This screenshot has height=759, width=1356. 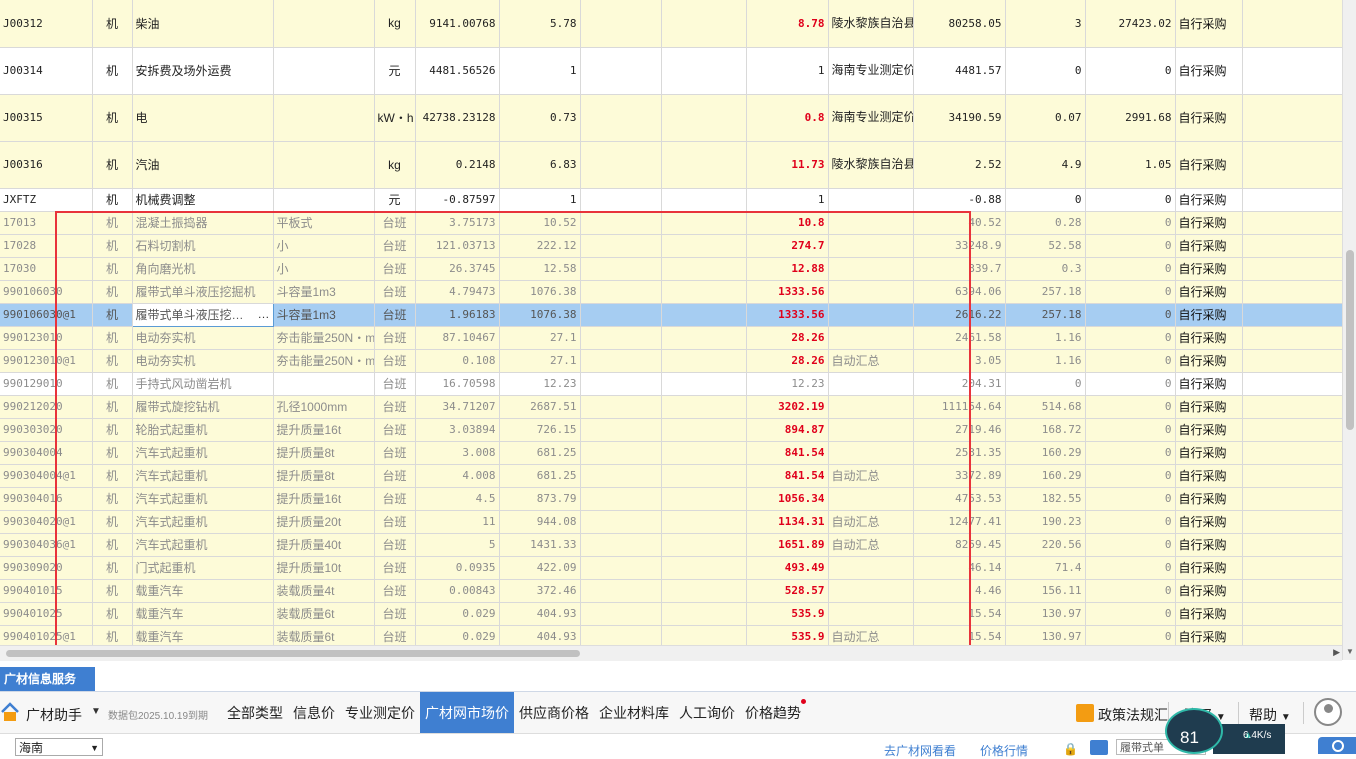 What do you see at coordinates (46, 269) in the screenshot?
I see `cell-code: 17030` at bounding box center [46, 269].